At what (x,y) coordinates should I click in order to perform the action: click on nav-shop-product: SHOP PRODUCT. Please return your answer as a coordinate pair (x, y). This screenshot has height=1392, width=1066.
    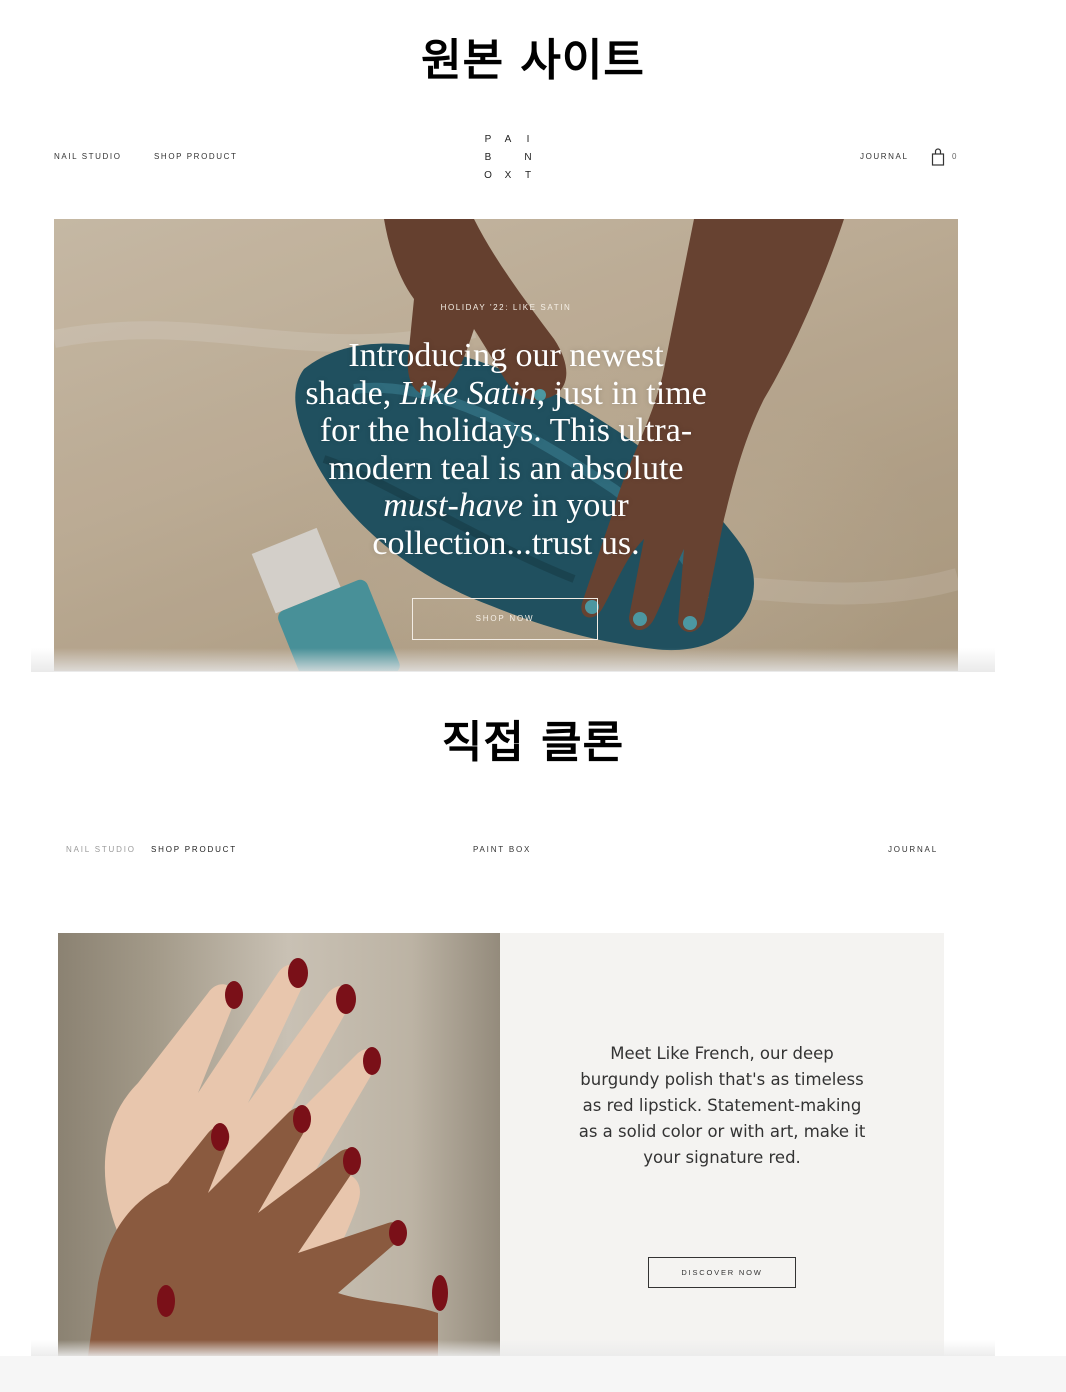
    Looking at the image, I should click on (196, 156).